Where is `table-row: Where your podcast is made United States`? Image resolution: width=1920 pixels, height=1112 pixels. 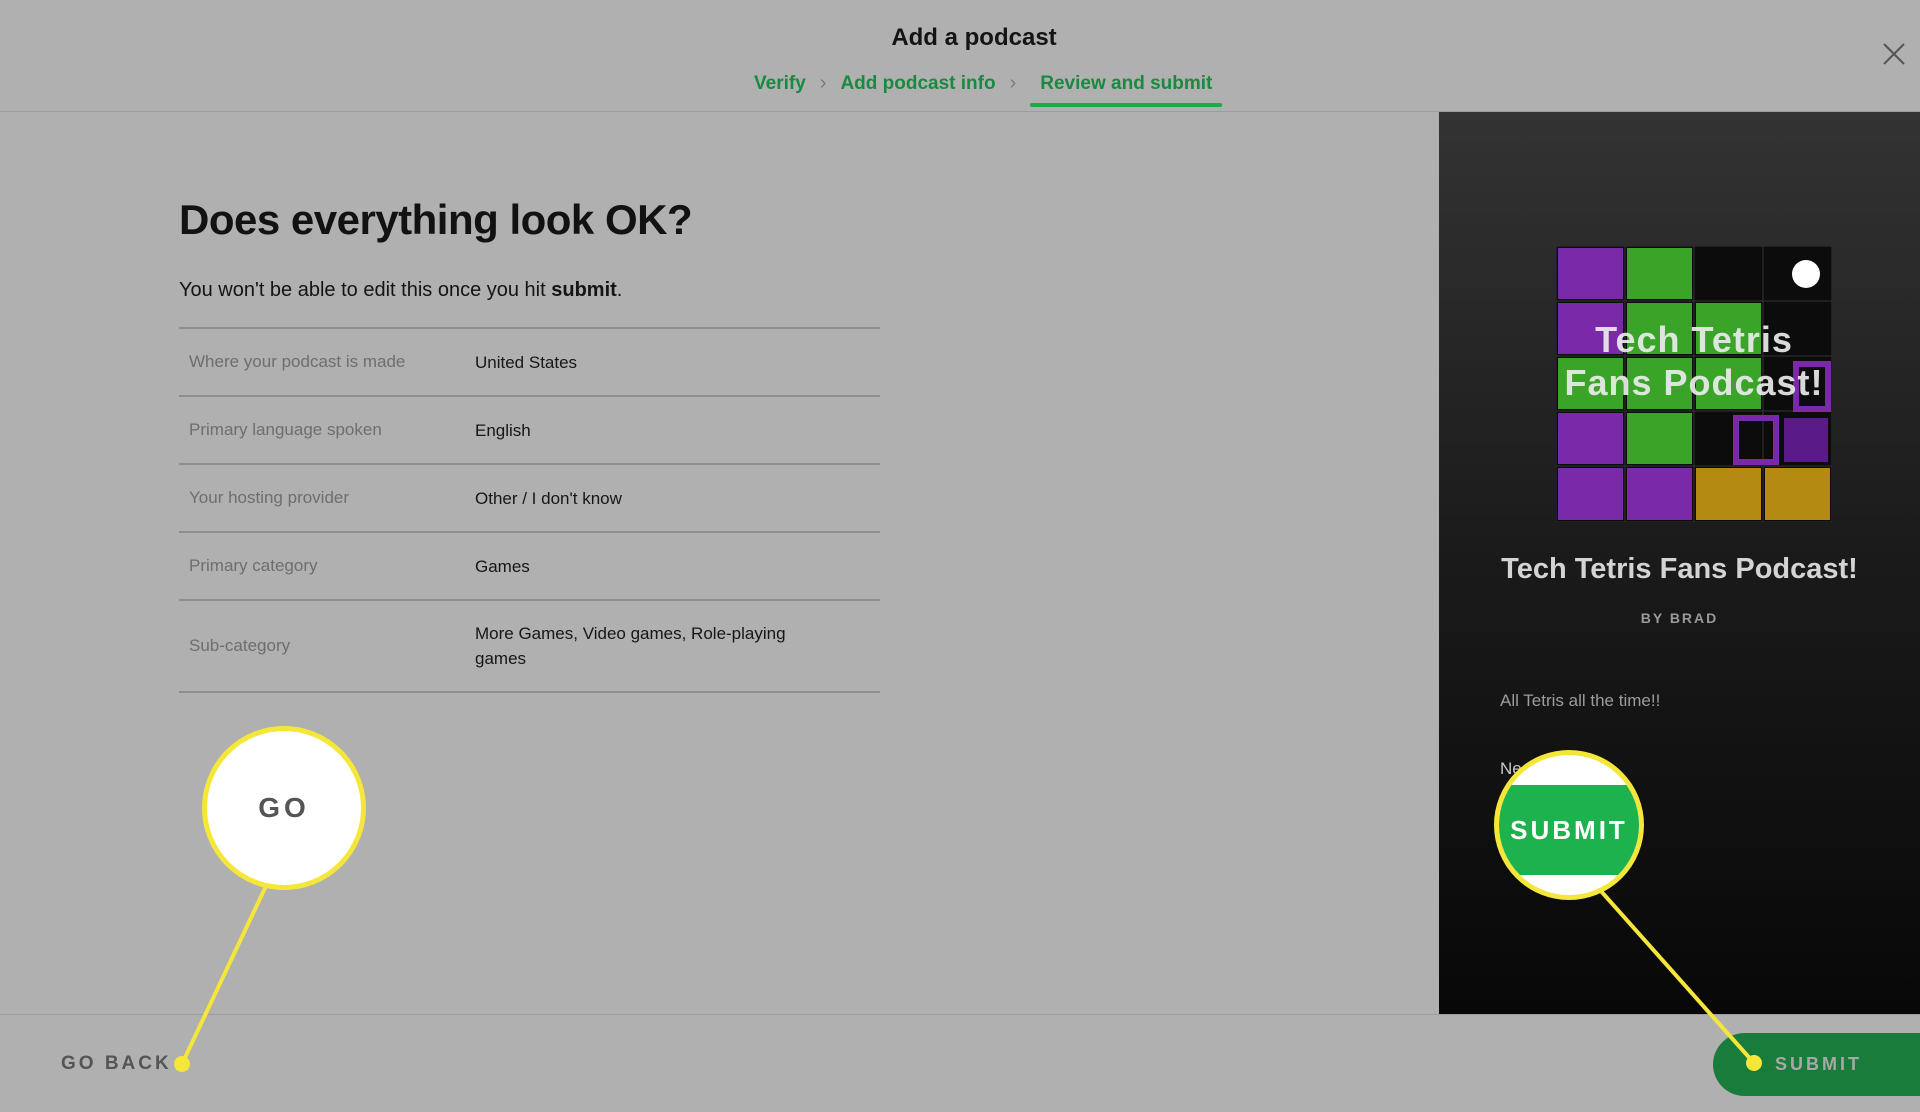 table-row: Where your podcast is made United States is located at coordinates (529, 363).